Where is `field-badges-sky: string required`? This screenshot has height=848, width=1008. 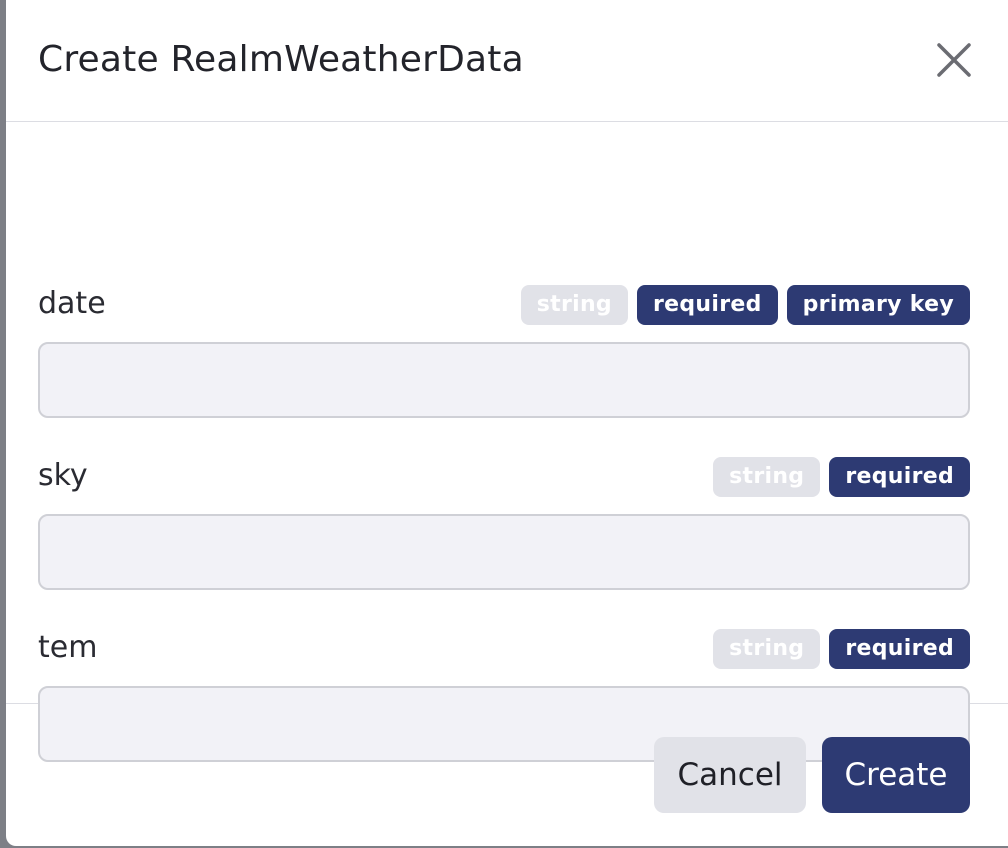
field-badges-sky: string required is located at coordinates (841, 477).